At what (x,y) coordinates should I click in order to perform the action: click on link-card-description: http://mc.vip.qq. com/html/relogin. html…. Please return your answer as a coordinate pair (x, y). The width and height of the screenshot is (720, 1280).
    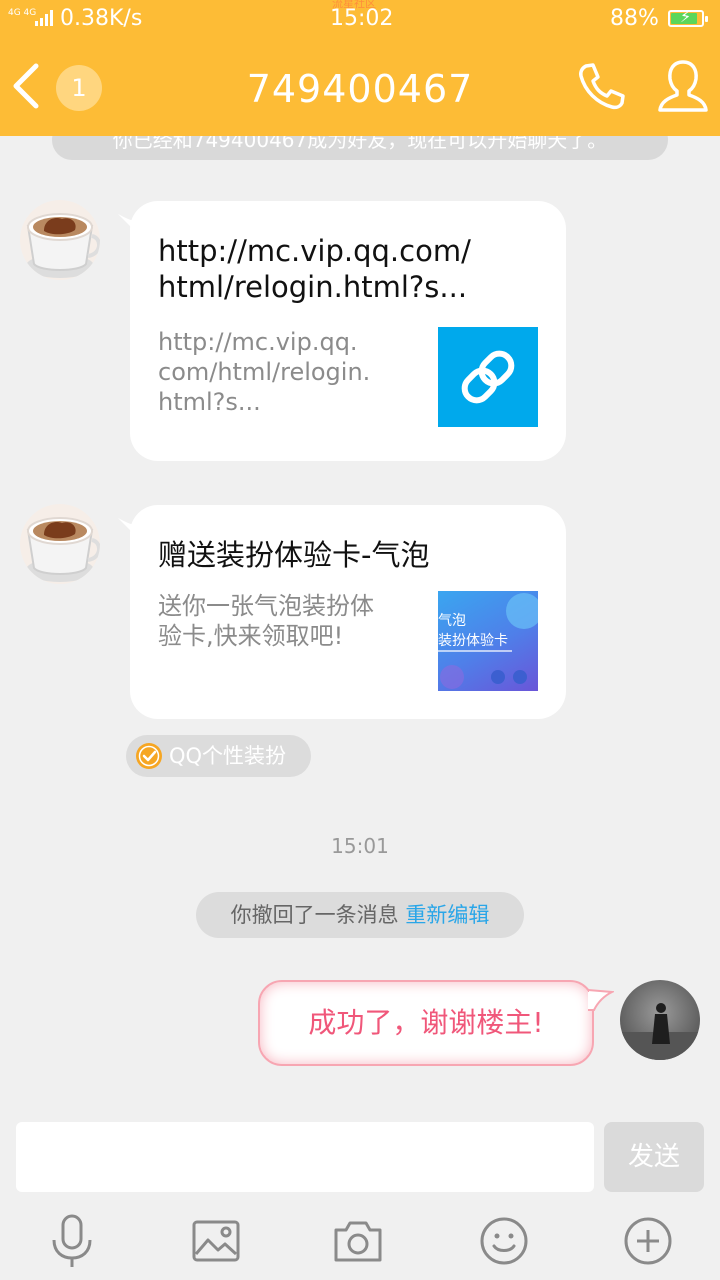
    Looking at the image, I should click on (264, 372).